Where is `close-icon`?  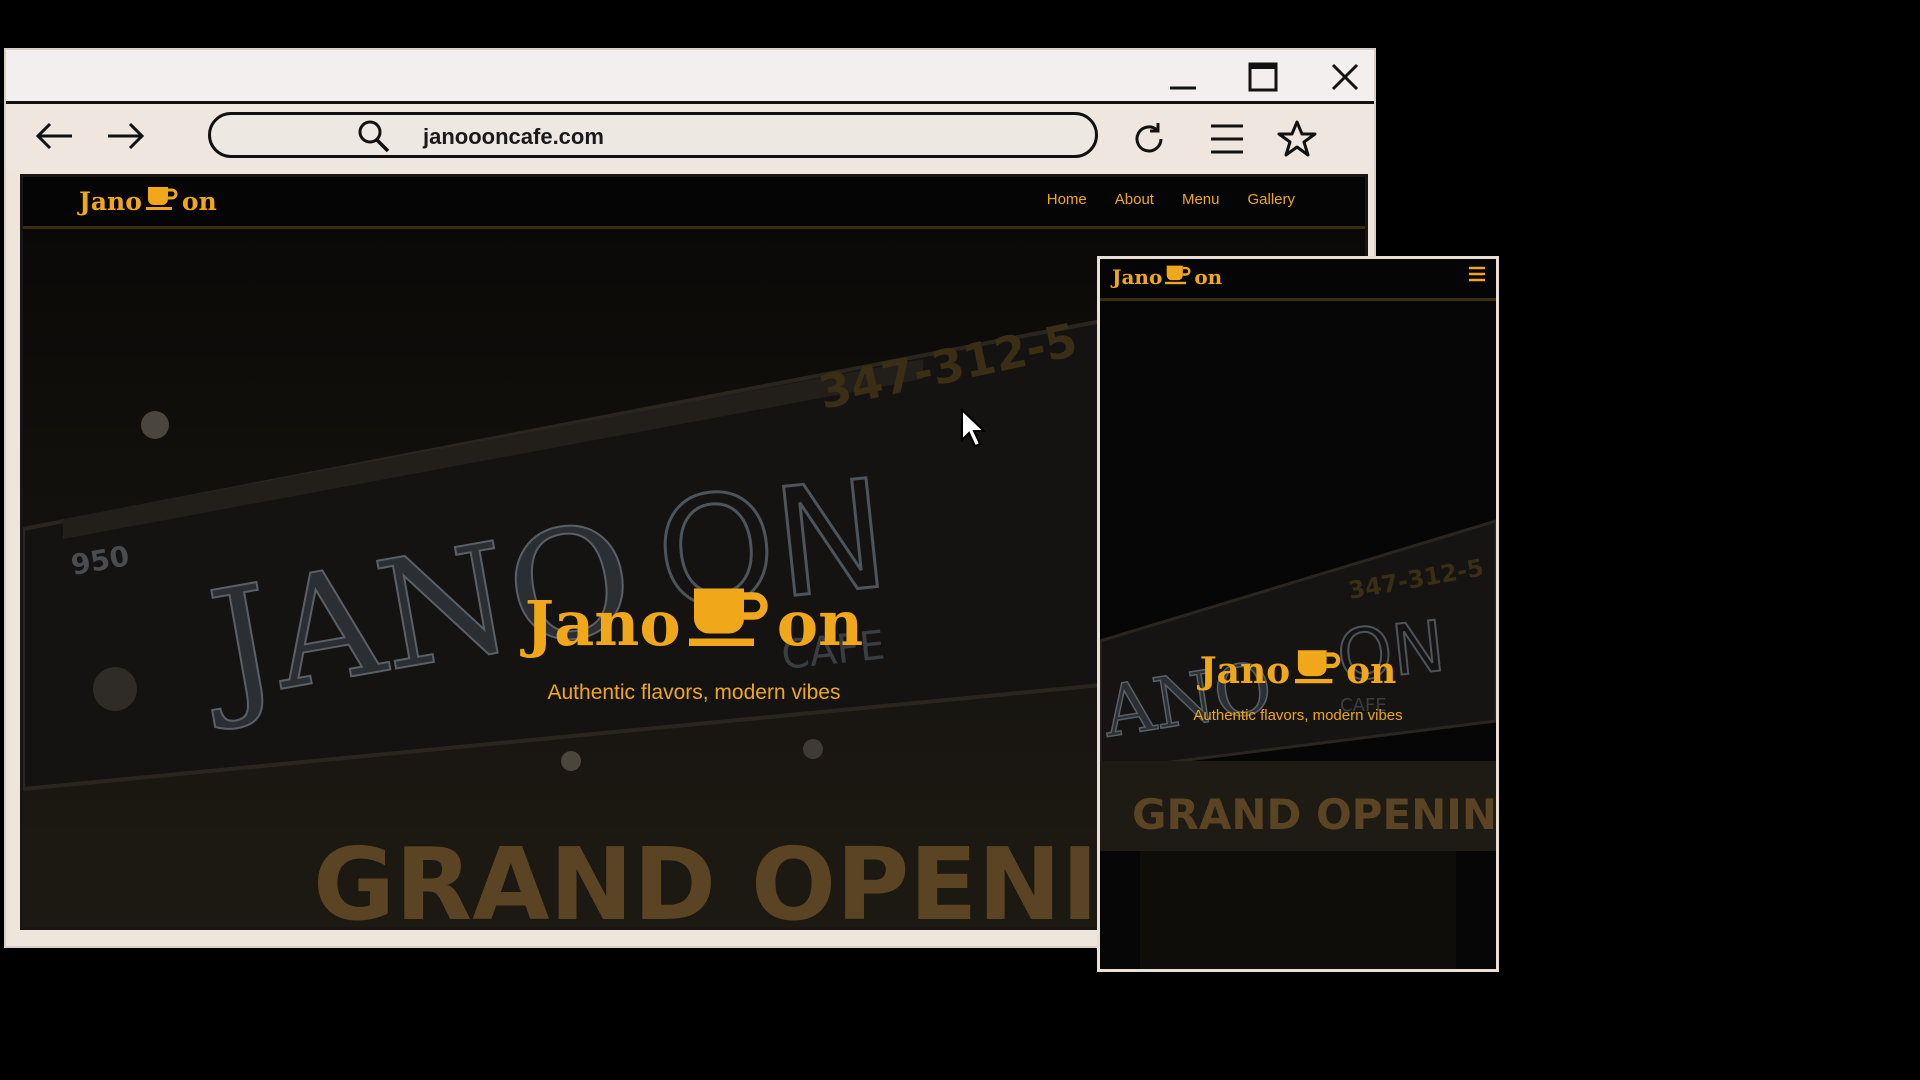 close-icon is located at coordinates (1345, 77).